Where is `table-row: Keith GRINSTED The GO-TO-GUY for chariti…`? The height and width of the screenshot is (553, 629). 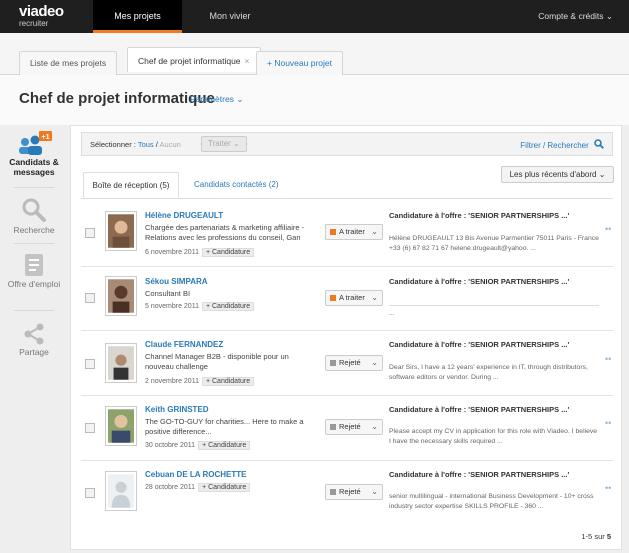 table-row: Keith GRINSTED The GO-TO-GUY for chariti… is located at coordinates (347, 428).